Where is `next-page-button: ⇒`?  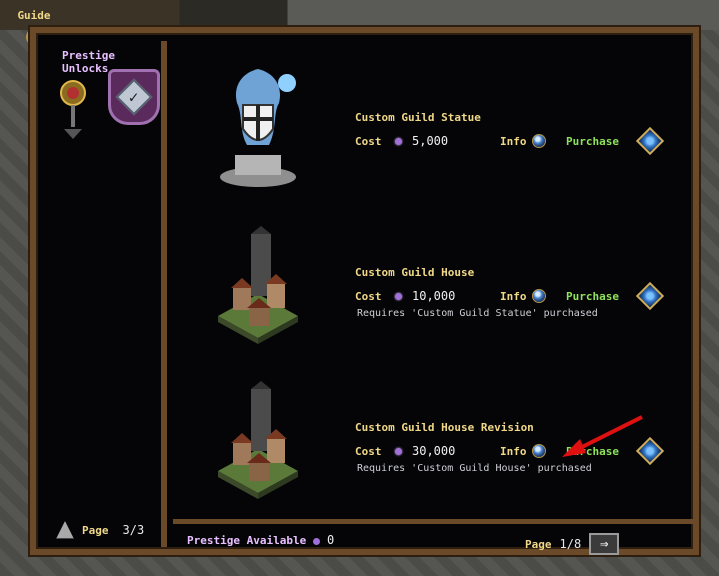 next-page-button: ⇒ is located at coordinates (604, 544).